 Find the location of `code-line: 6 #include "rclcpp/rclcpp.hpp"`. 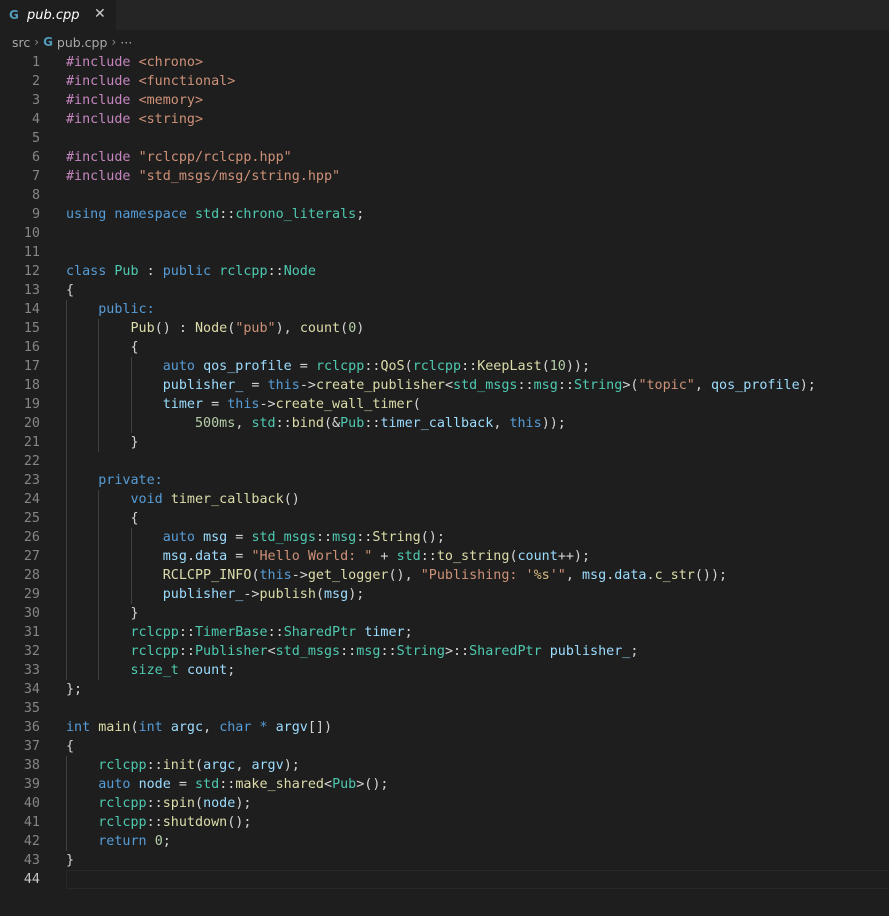

code-line: 6 #include "rclcpp/rclcpp.hpp" is located at coordinates (444, 157).